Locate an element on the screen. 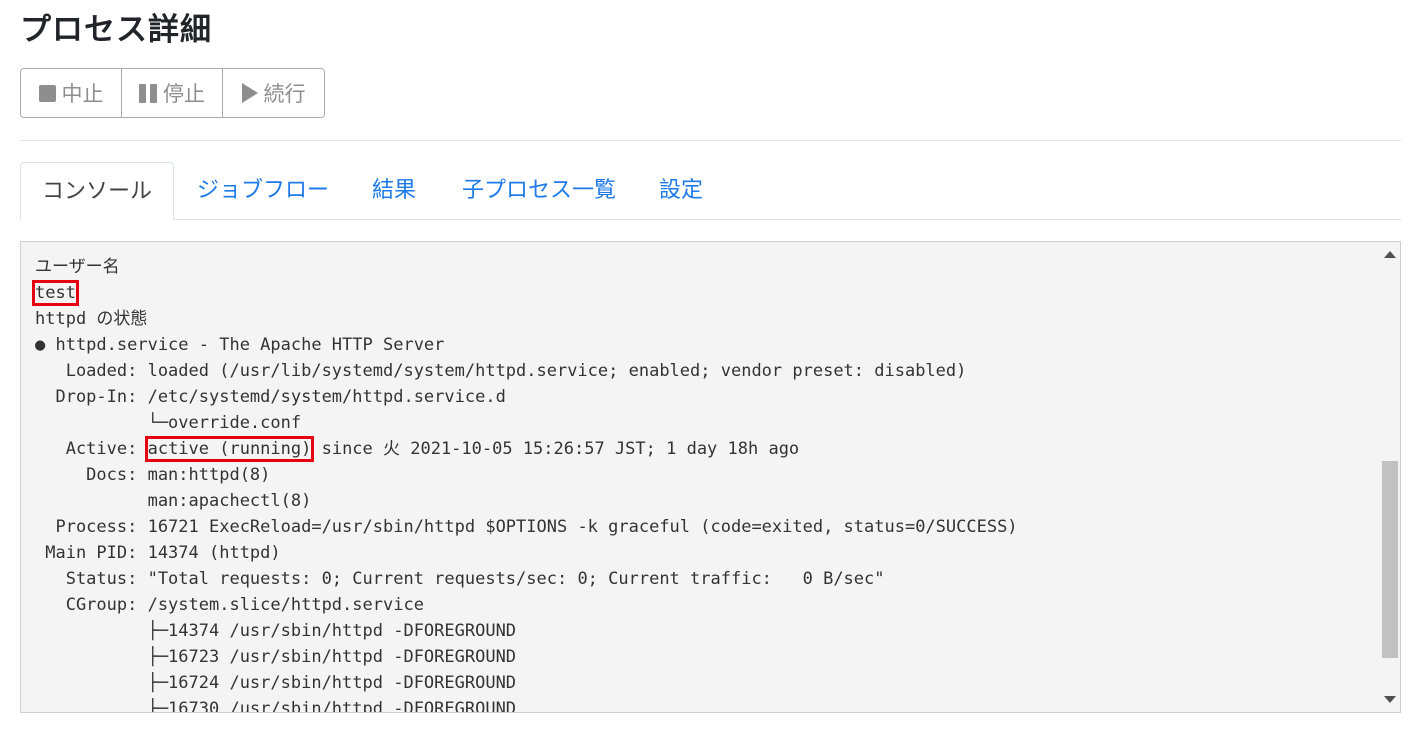  resume-button: 続行 is located at coordinates (273, 93).